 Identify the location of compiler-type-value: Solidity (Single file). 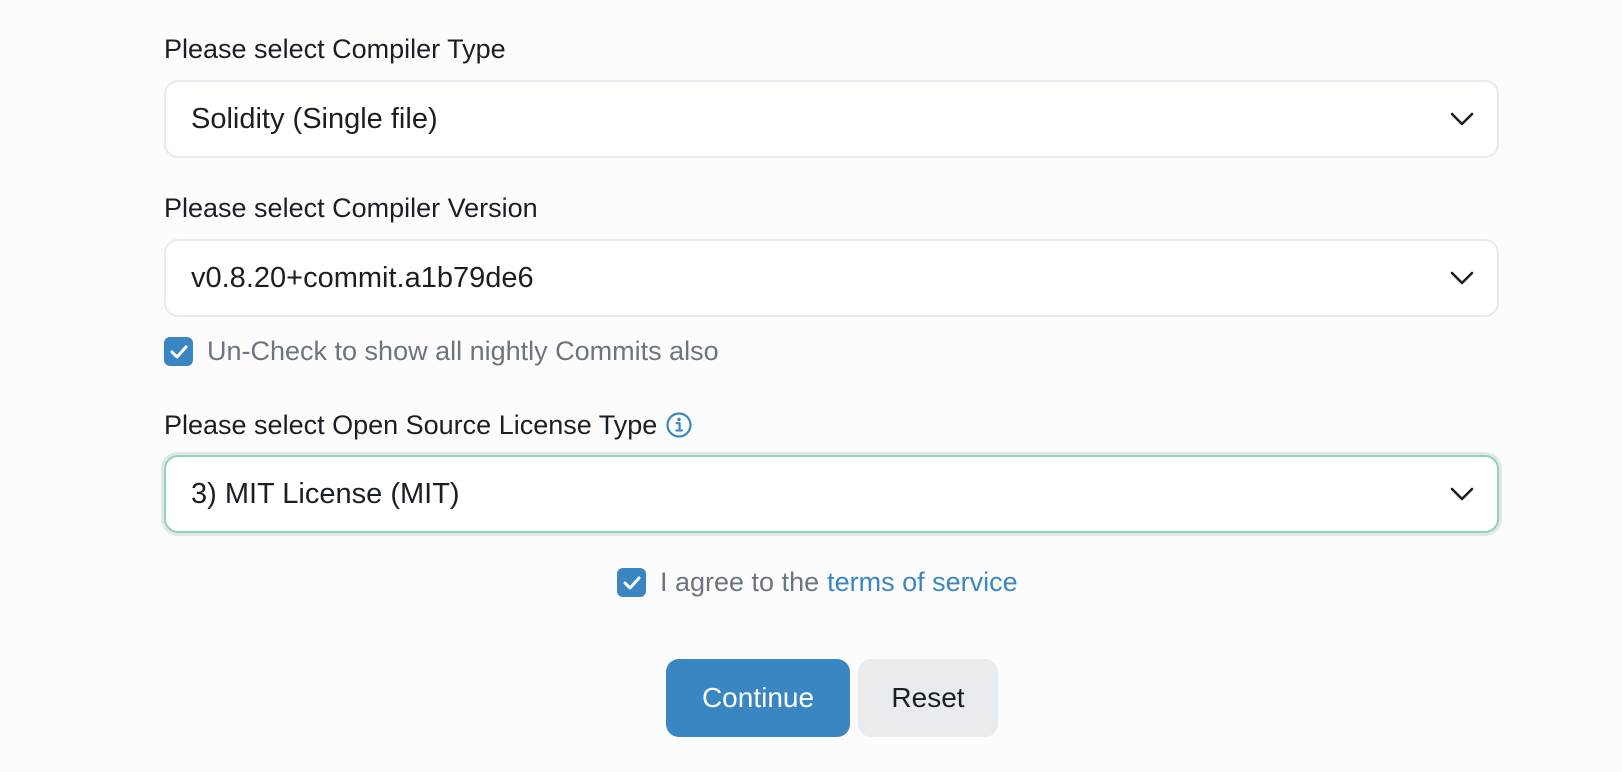
(314, 118).